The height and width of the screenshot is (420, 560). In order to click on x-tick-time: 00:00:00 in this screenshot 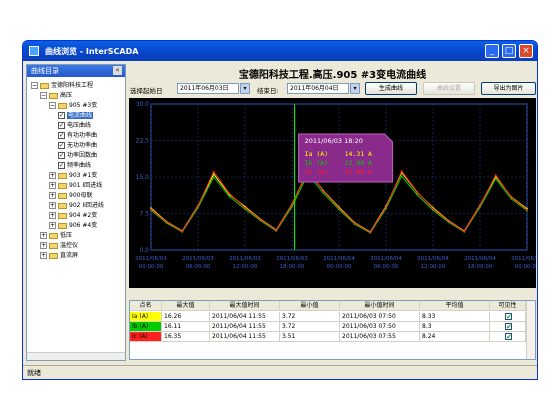, I will do `click(525, 267)`.